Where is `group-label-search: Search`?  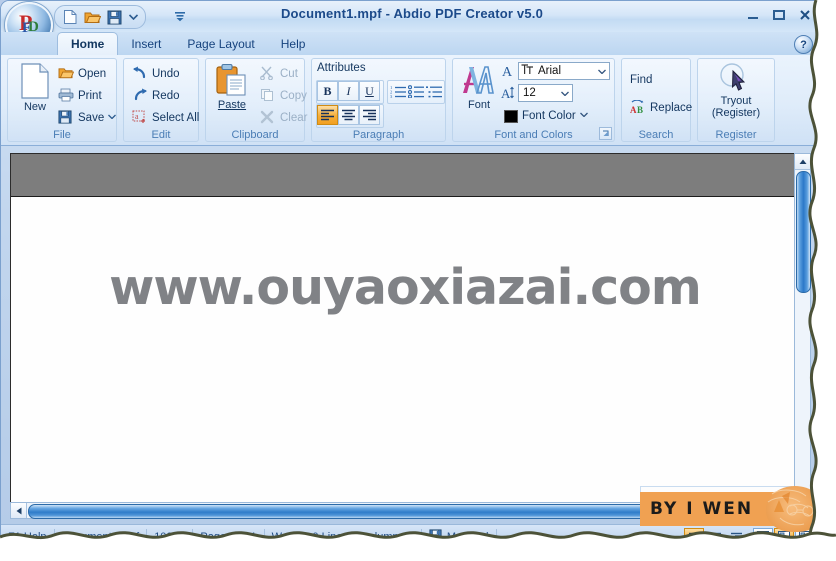 group-label-search: Search is located at coordinates (656, 135).